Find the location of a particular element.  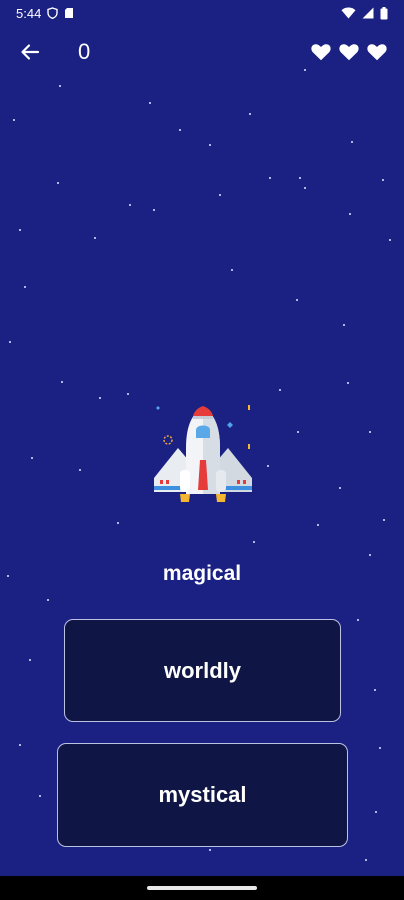

arrow-left-icon is located at coordinates (30, 52).